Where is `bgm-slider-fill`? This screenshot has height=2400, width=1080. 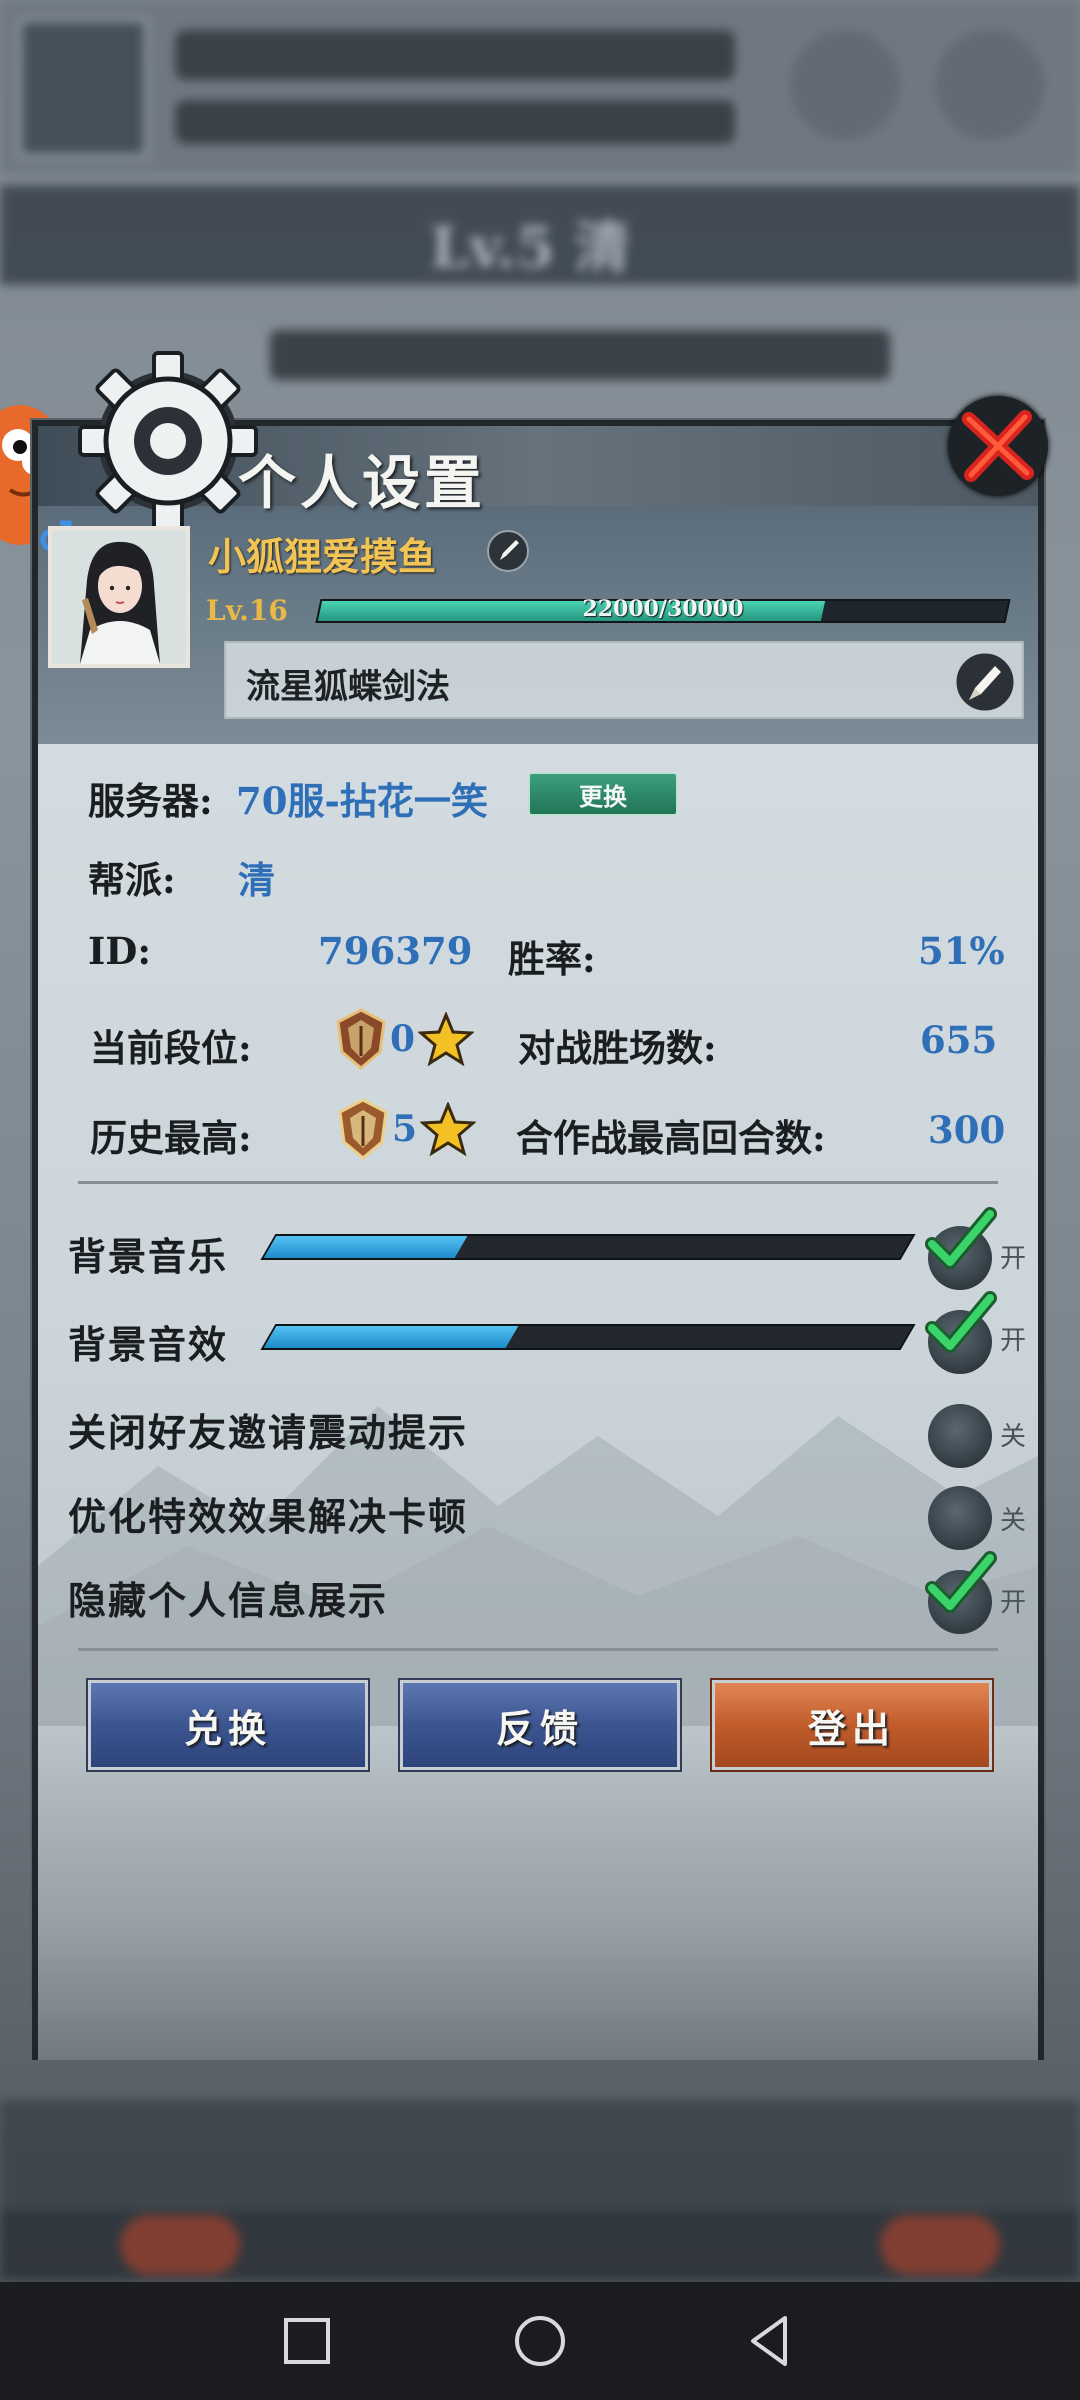 bgm-slider-fill is located at coordinates (365, 1247).